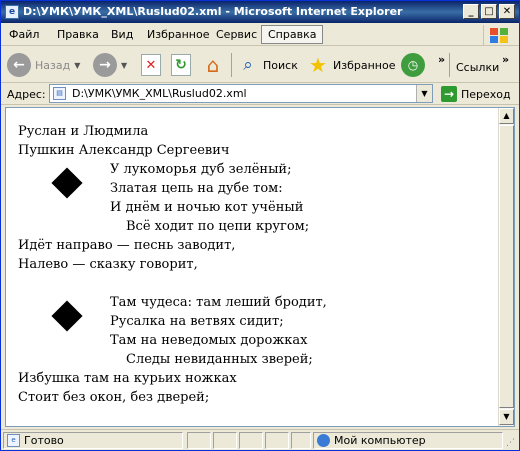 The height and width of the screenshot is (451, 520). I want to click on verse-line: Всё ходит по цепи кругом;, so click(218, 226).